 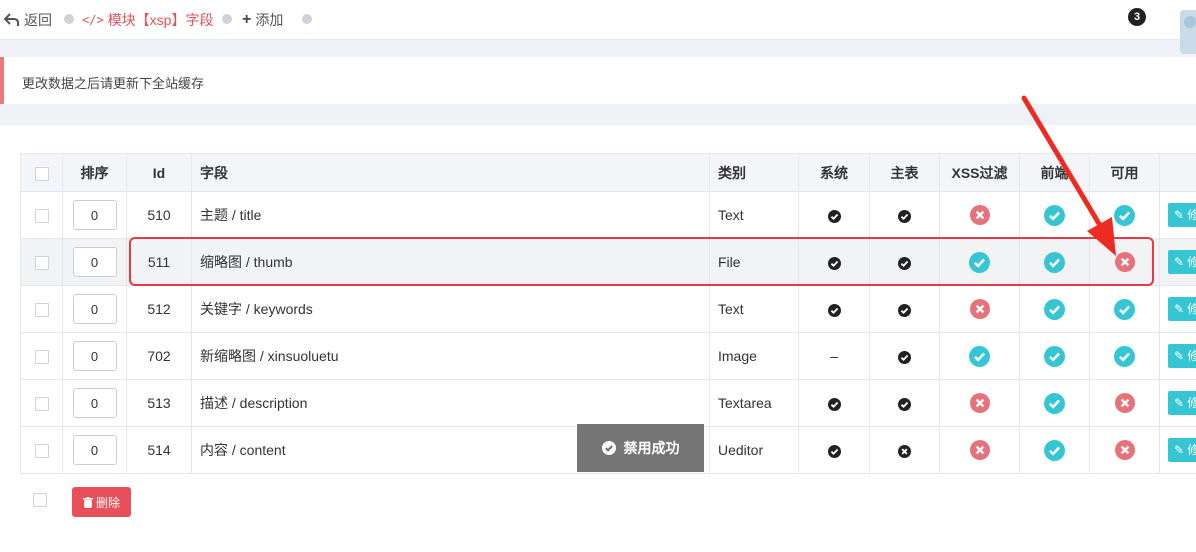 I want to click on notification-badge: 3, so click(x=1137, y=17).